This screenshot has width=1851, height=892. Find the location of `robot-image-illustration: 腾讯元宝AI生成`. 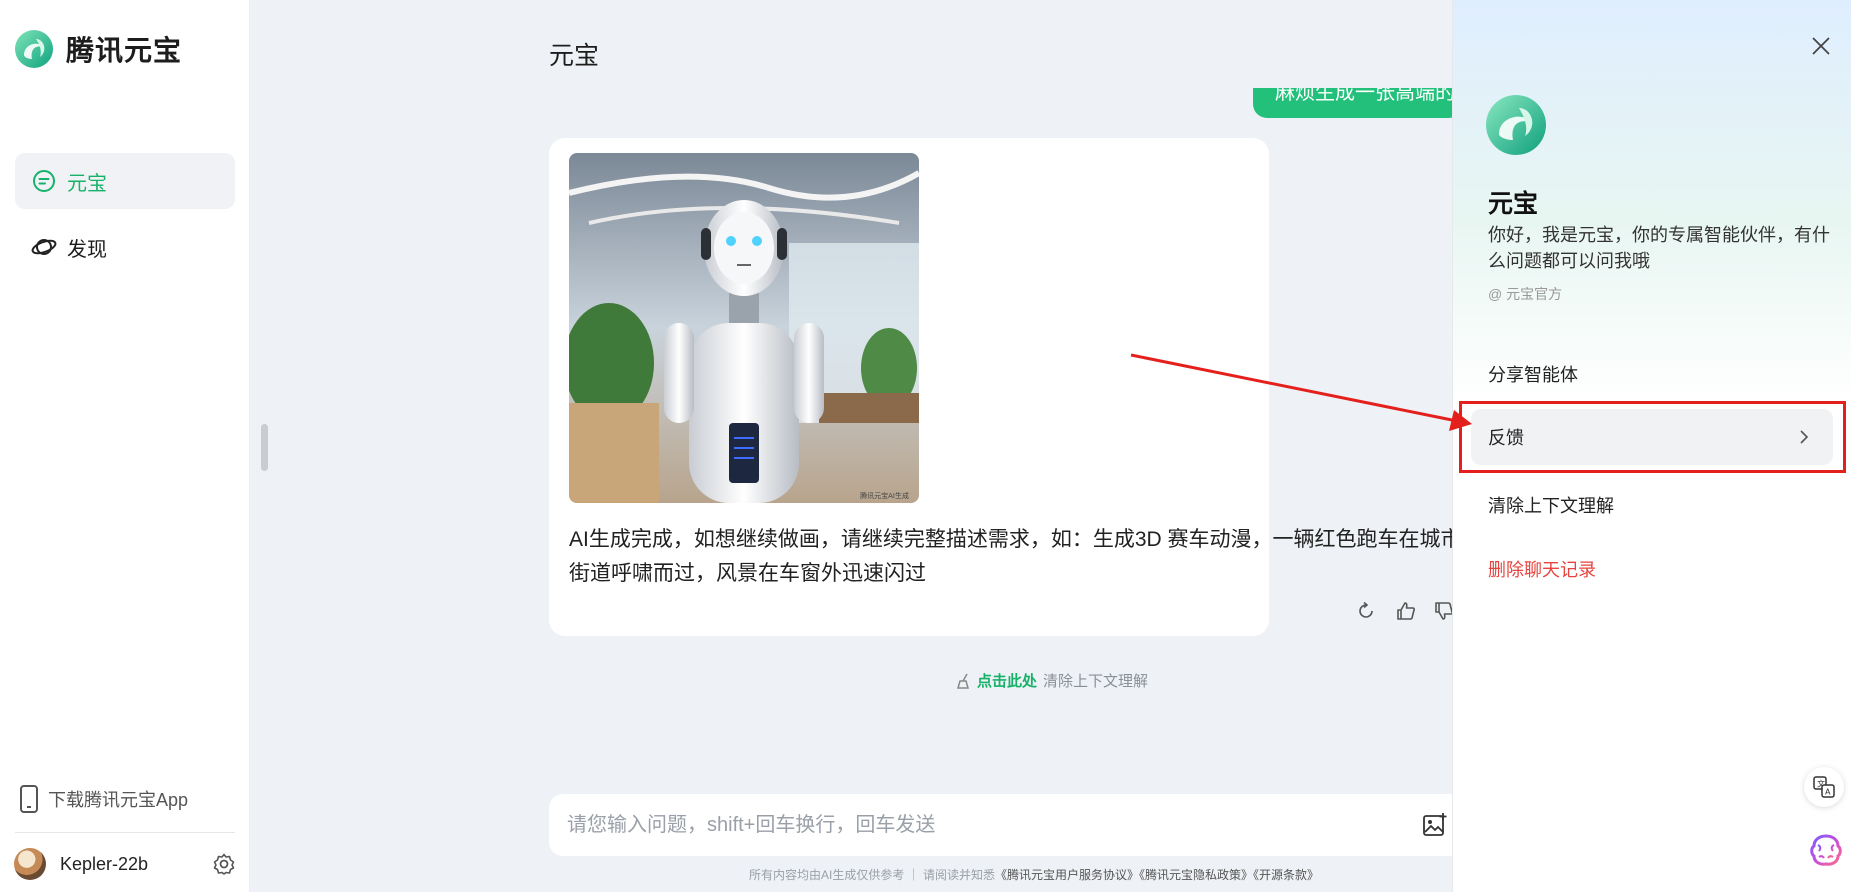

robot-image-illustration: 腾讯元宝AI生成 is located at coordinates (744, 328).